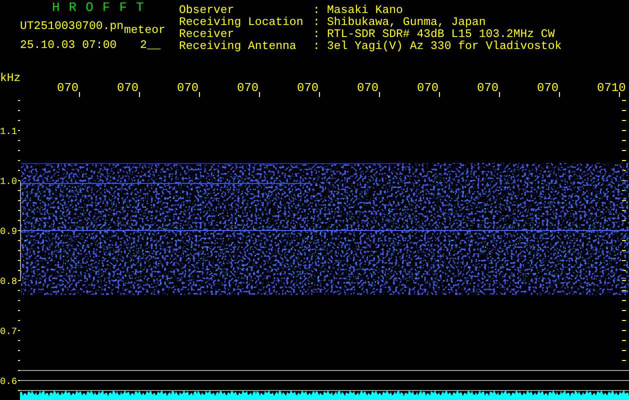 Image resolution: width=629 pixels, height=400 pixels. I want to click on mode-label: meteor, so click(145, 31).